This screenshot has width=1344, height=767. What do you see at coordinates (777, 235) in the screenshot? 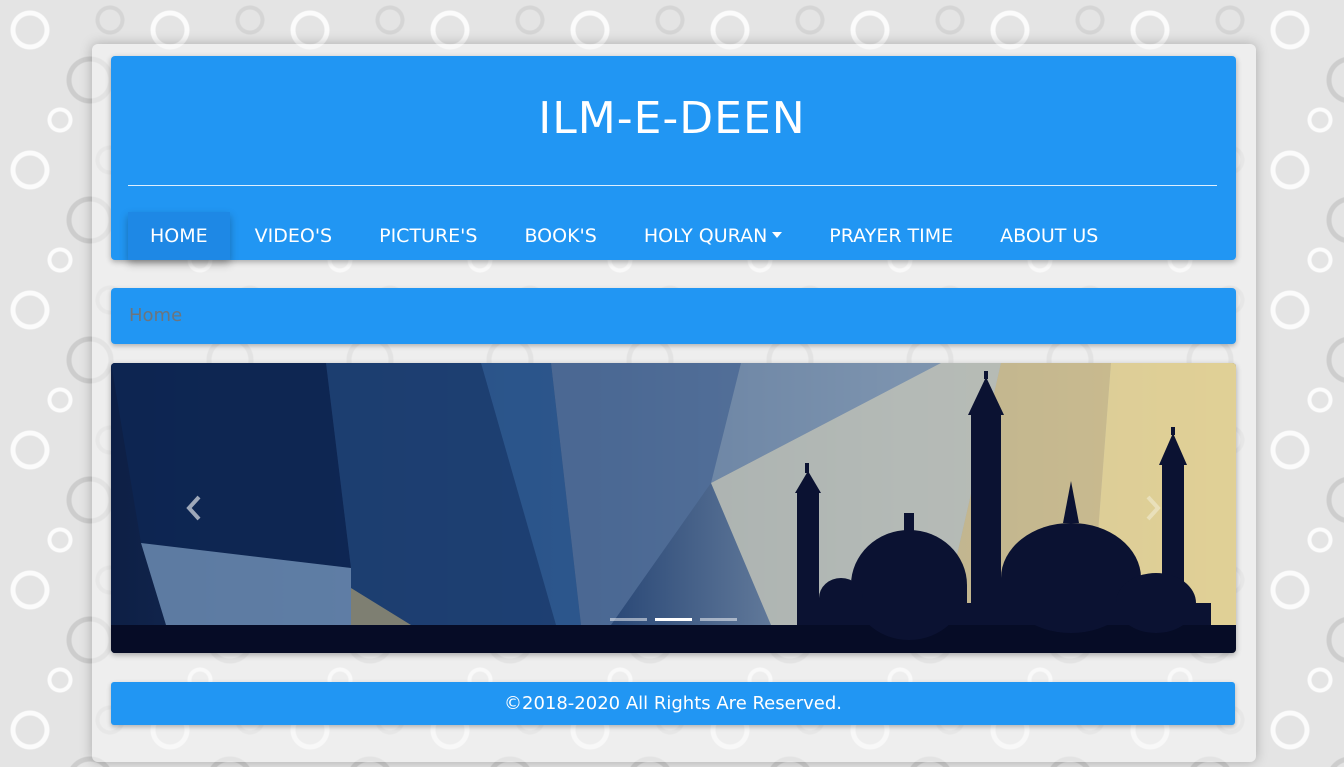
I see `caret-down-icon` at bounding box center [777, 235].